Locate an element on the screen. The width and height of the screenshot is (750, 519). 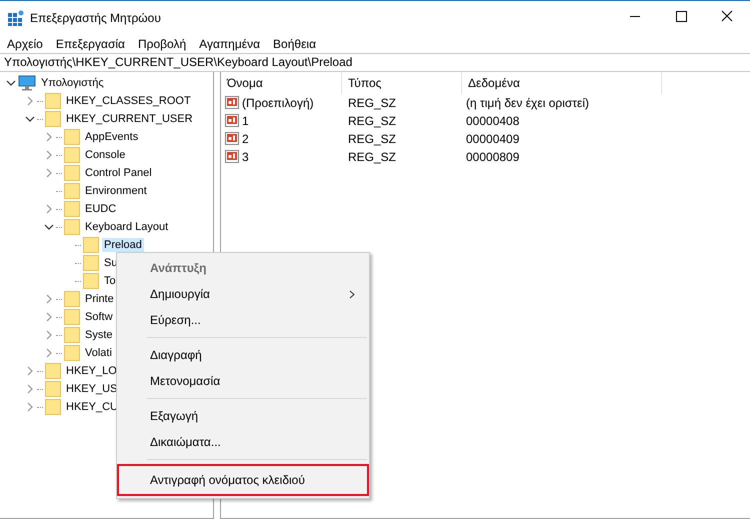
registry-icon is located at coordinates (16, 18).